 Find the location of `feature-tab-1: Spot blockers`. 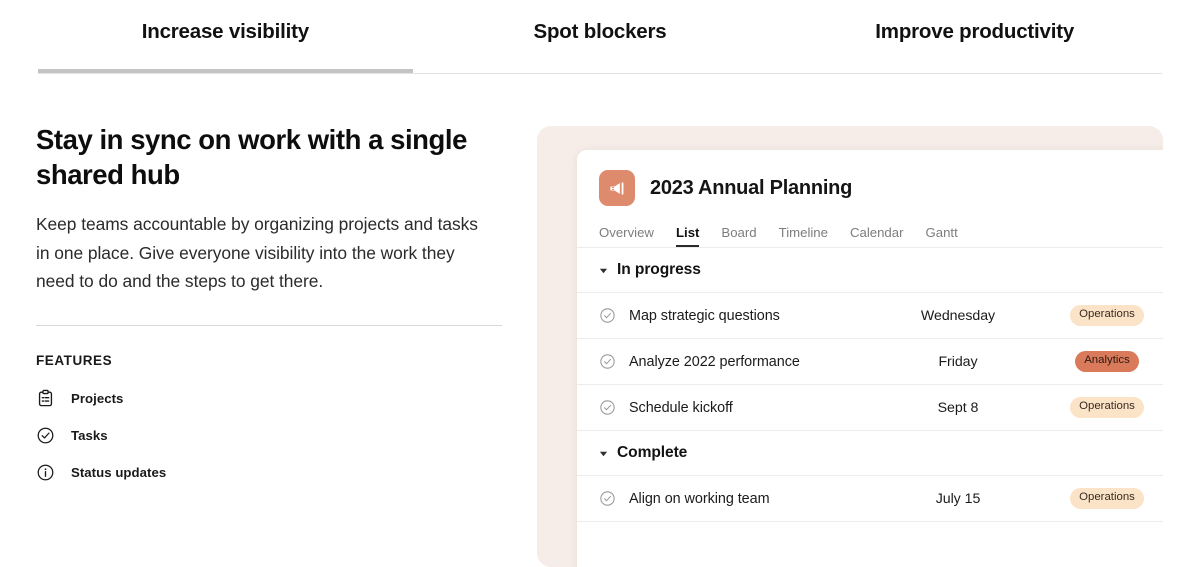

feature-tab-1: Spot blockers is located at coordinates (600, 37).